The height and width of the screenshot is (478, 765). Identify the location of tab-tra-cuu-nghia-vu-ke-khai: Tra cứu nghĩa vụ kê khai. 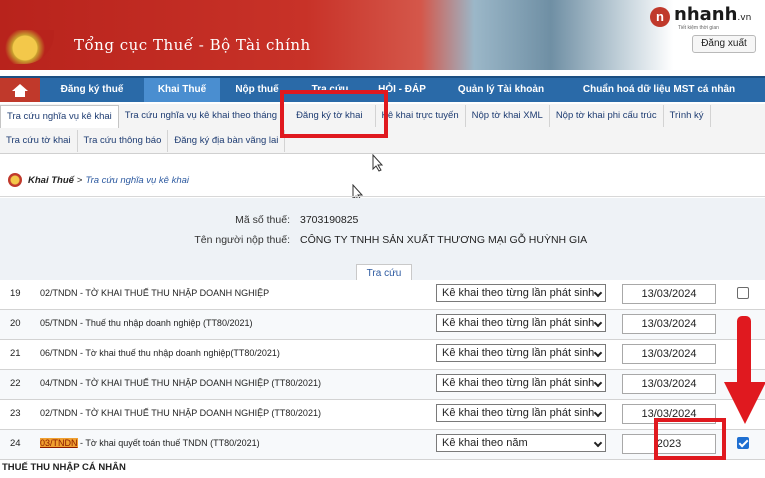
(59, 116).